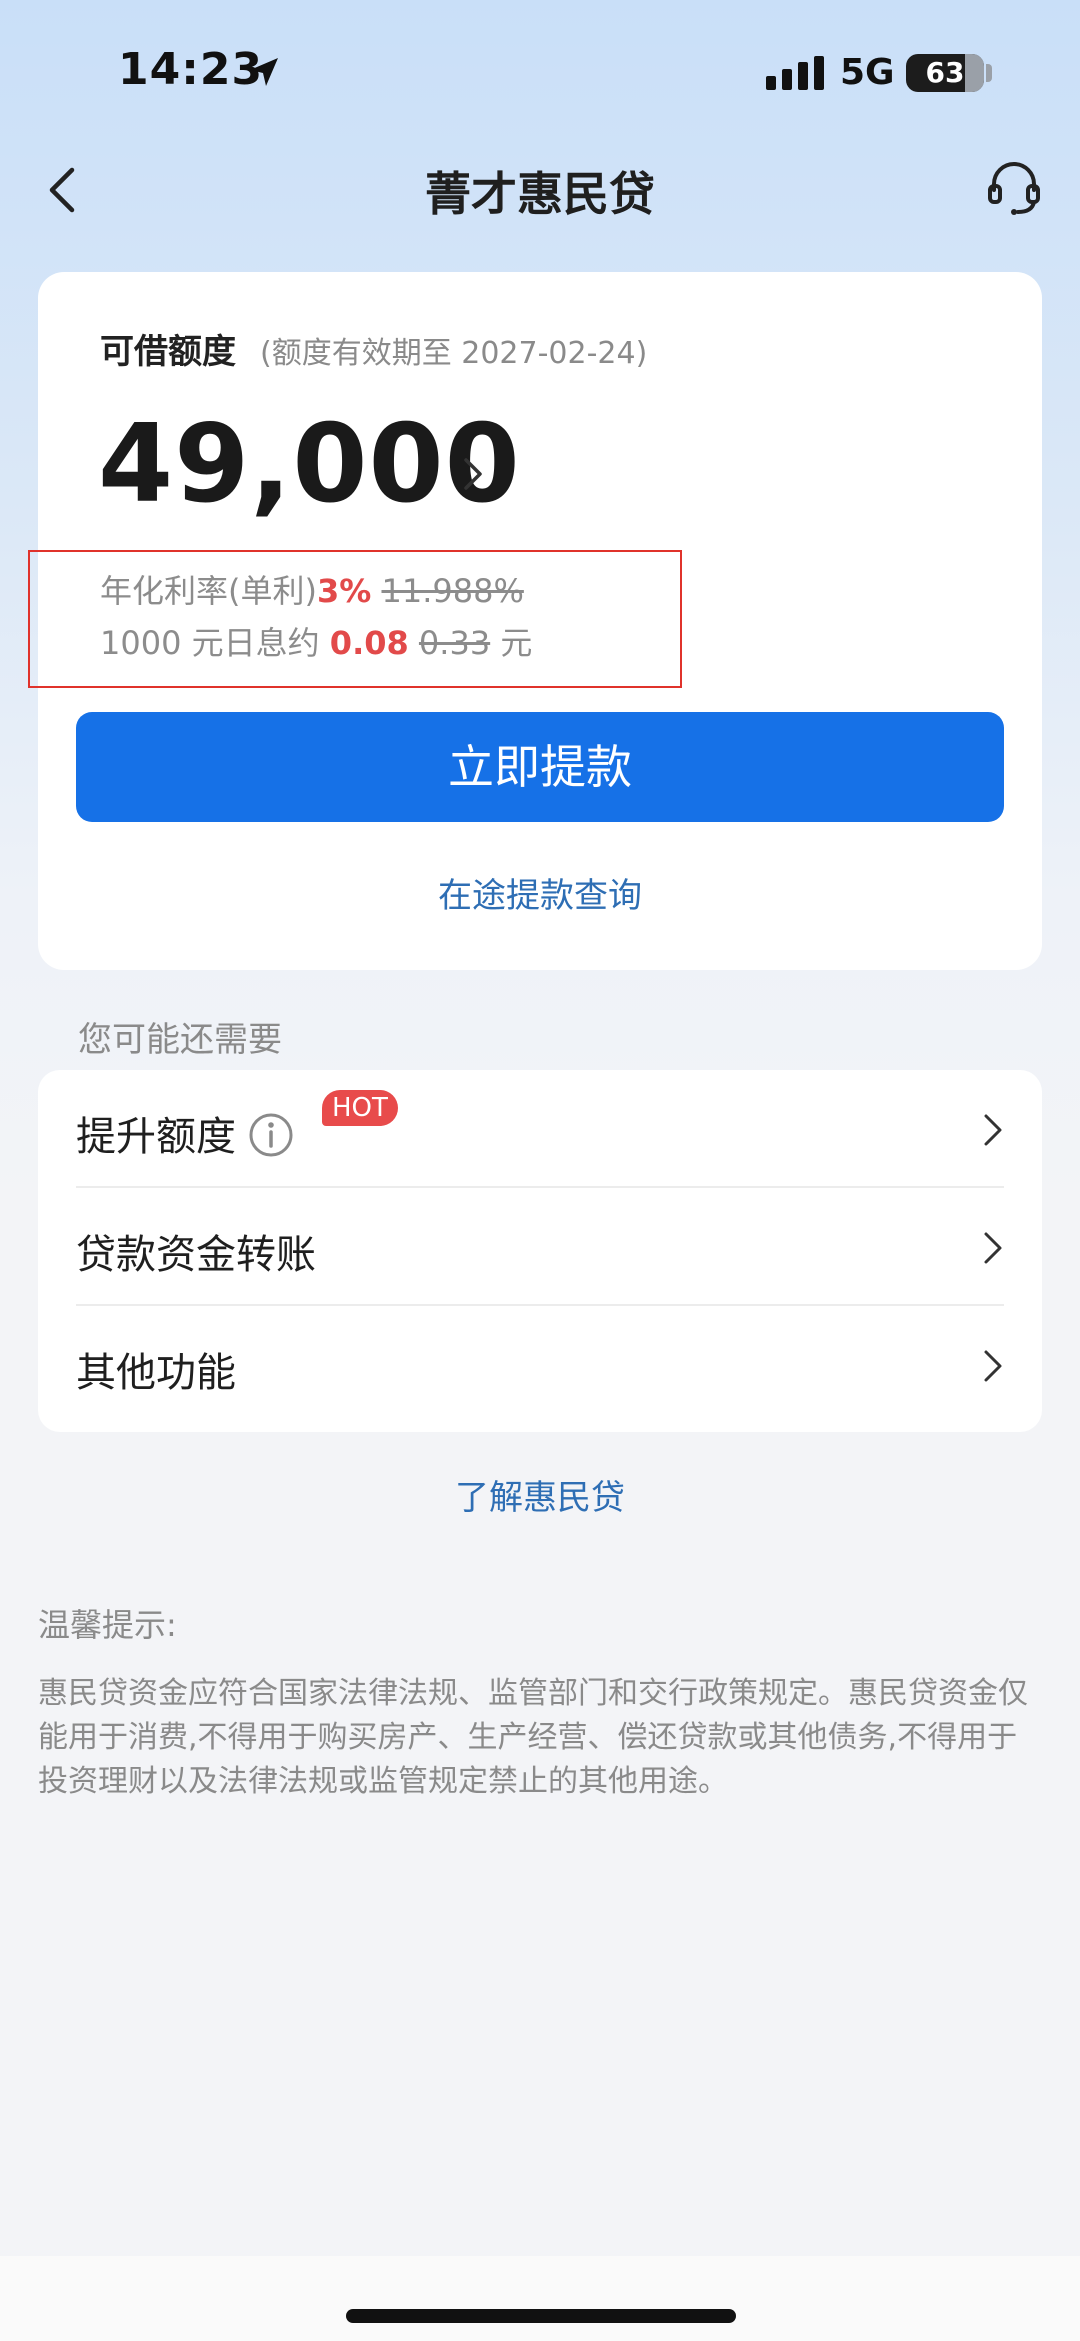  What do you see at coordinates (1014, 188) in the screenshot?
I see `customer-service-icon` at bounding box center [1014, 188].